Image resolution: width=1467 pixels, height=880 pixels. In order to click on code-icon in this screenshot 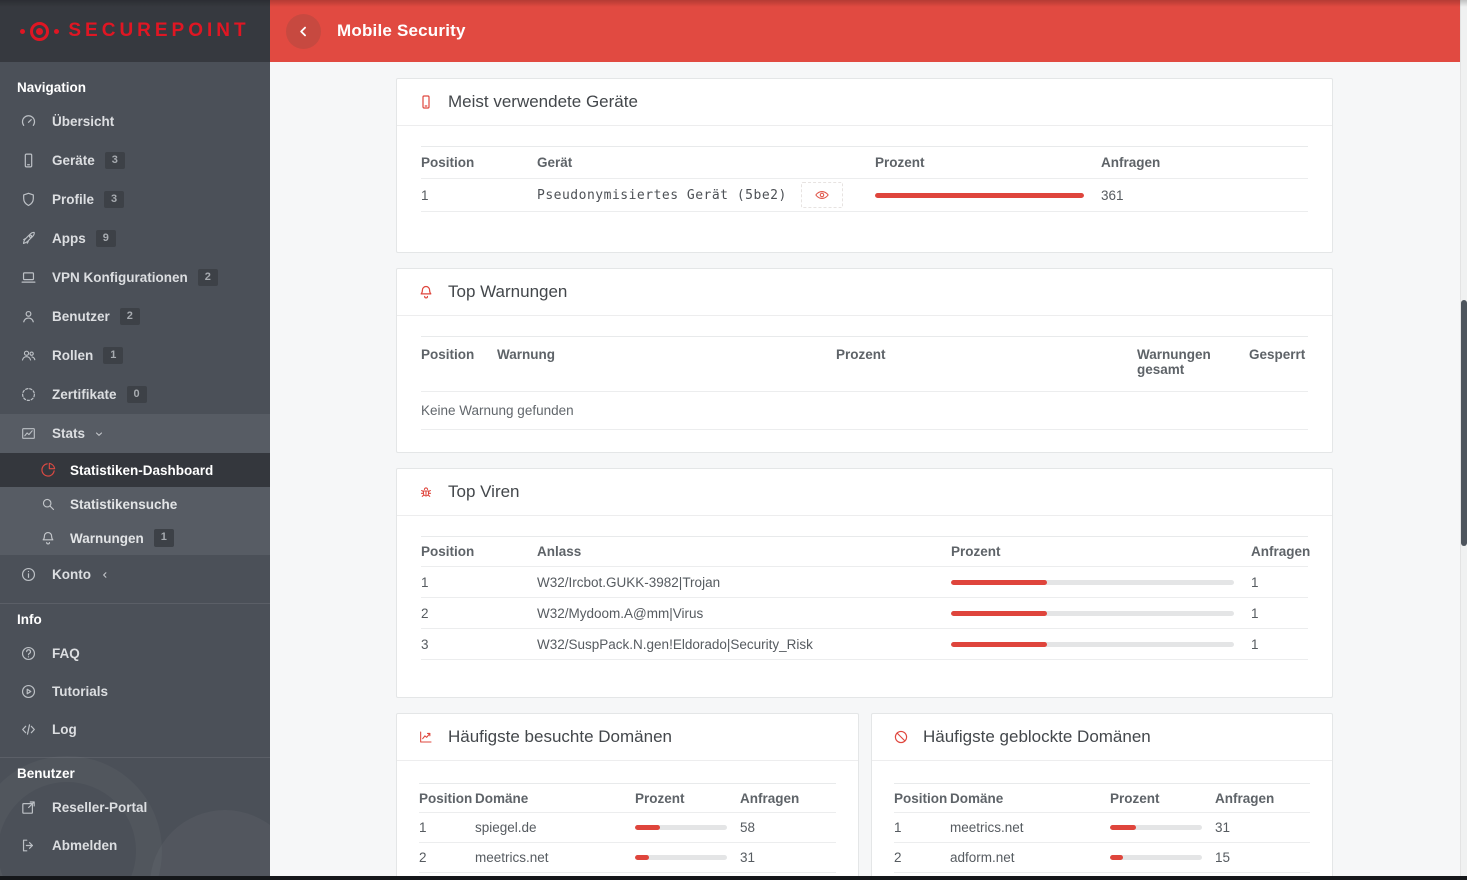, I will do `click(28, 729)`.